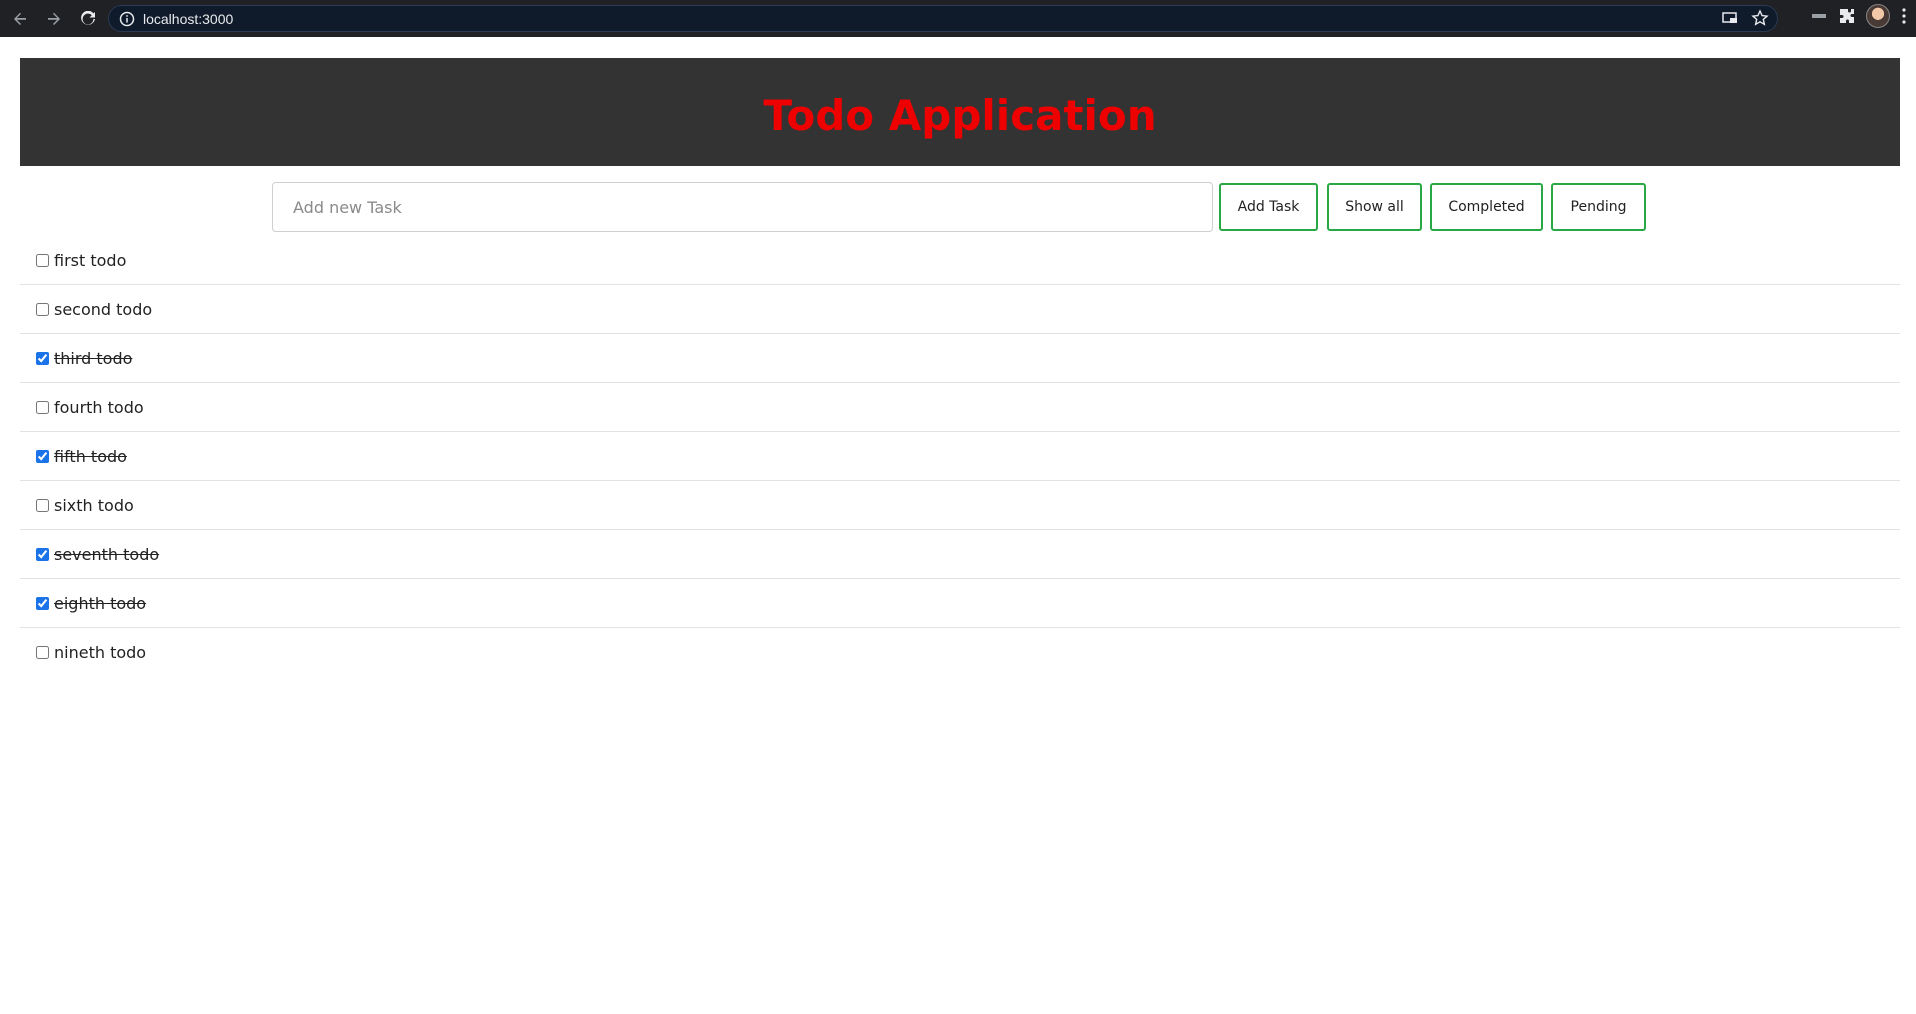 This screenshot has height=1014, width=1916. What do you see at coordinates (1486, 207) in the screenshot?
I see `completed-filter-button: Completed` at bounding box center [1486, 207].